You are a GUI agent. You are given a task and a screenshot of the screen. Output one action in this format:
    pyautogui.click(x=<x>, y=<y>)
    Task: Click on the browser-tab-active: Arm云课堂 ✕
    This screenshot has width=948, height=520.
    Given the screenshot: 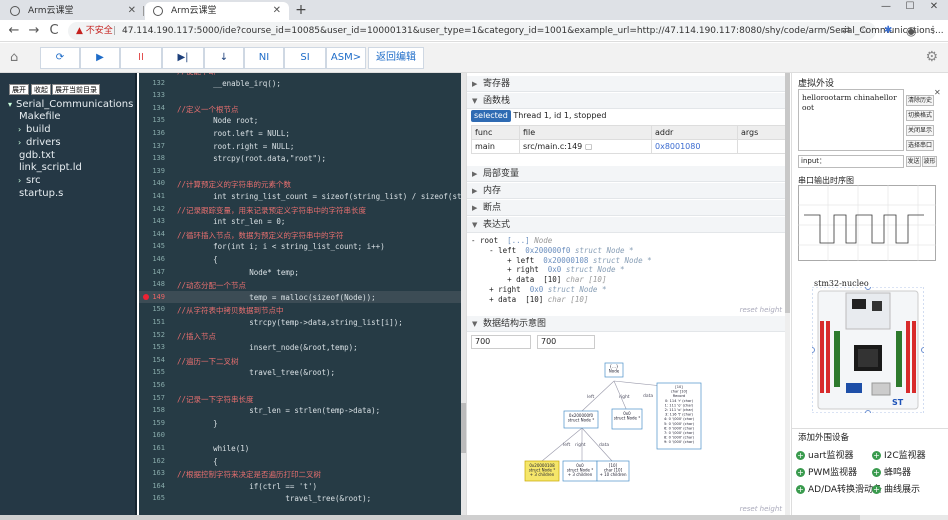 What is the action you would take?
    pyautogui.click(x=217, y=11)
    